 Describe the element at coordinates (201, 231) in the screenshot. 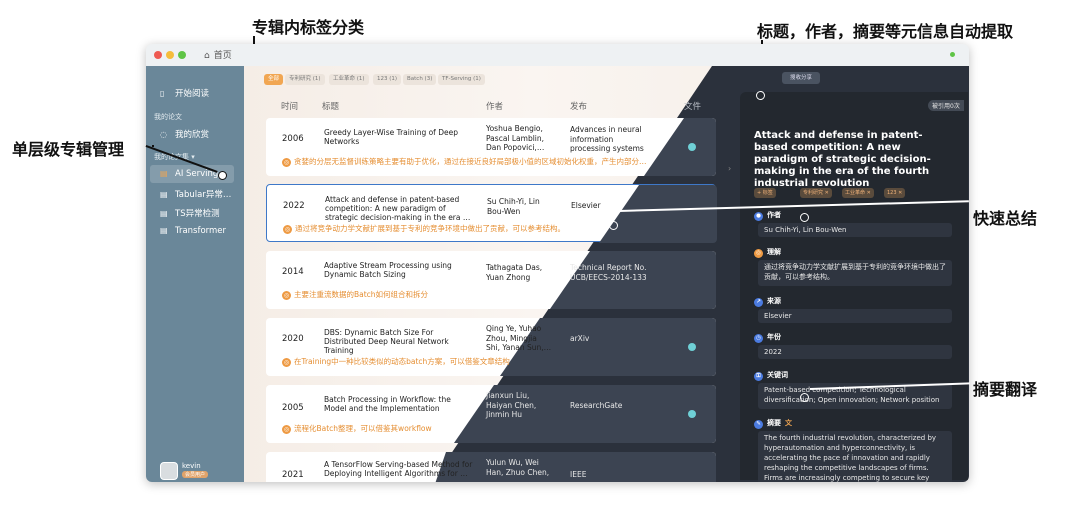

I see `sidebar-item-label: Transformer` at that location.